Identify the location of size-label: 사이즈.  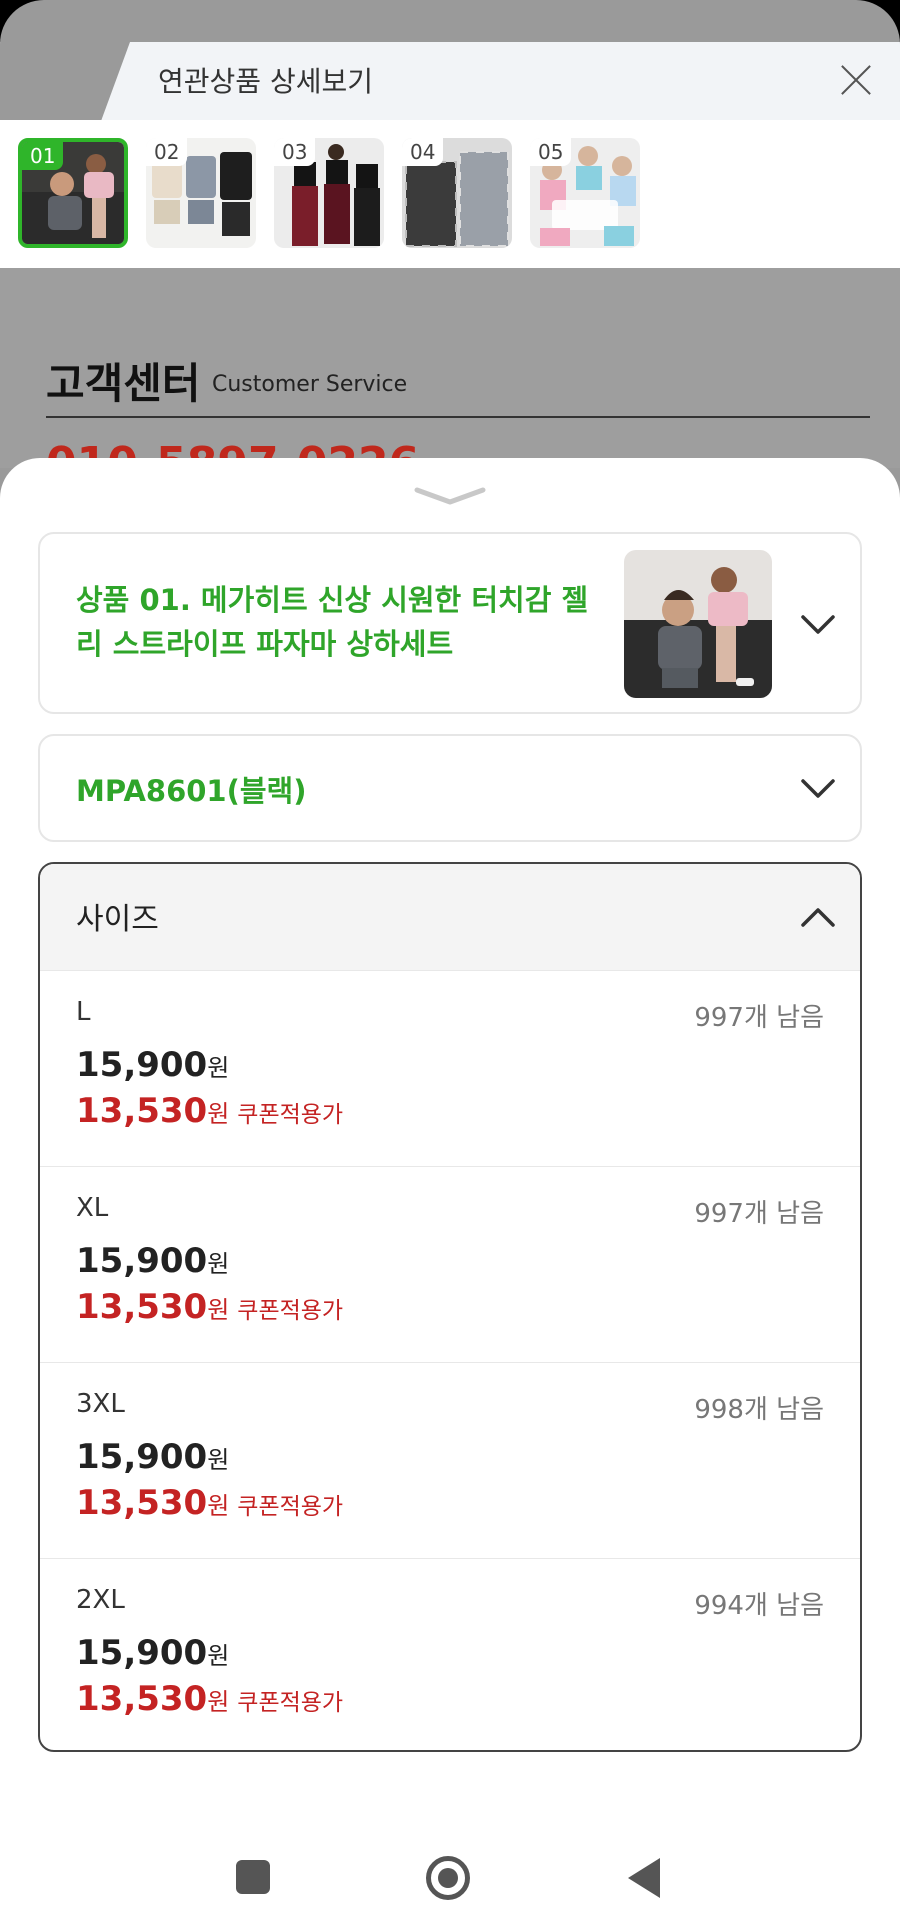
(117, 919).